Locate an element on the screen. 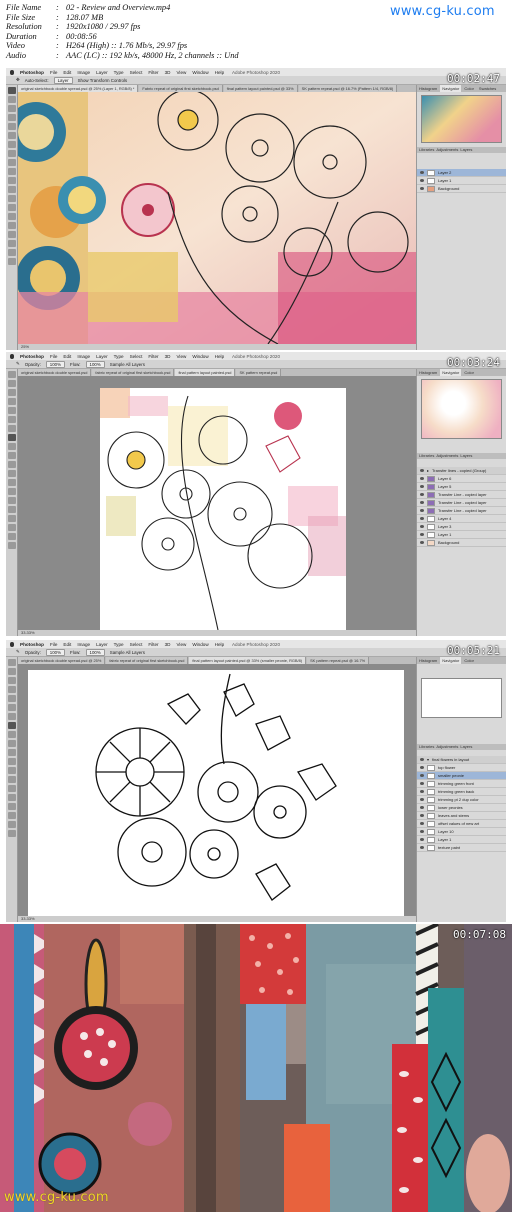 The height and width of the screenshot is (1212, 512). brush-tool-icon: ✎ is located at coordinates (18, 652).